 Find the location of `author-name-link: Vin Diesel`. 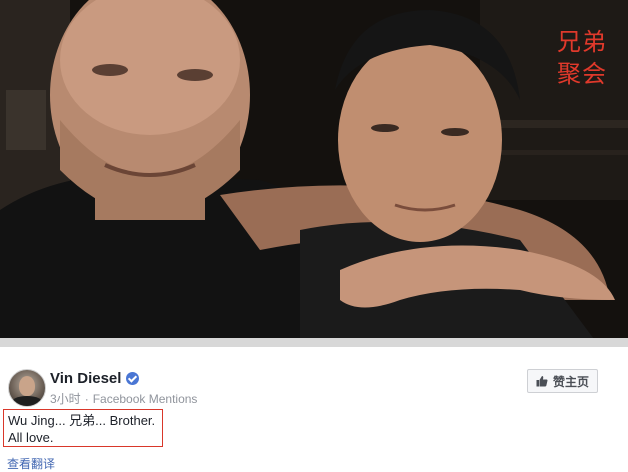

author-name-link: Vin Diesel is located at coordinates (85, 378).